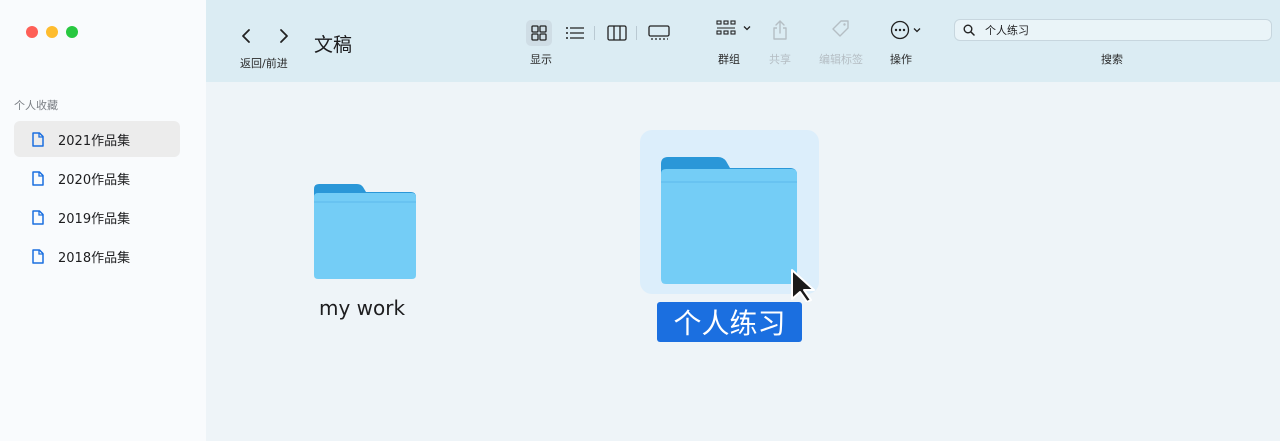  Describe the element at coordinates (780, 59) in the screenshot. I see `share-label: 共享` at that location.